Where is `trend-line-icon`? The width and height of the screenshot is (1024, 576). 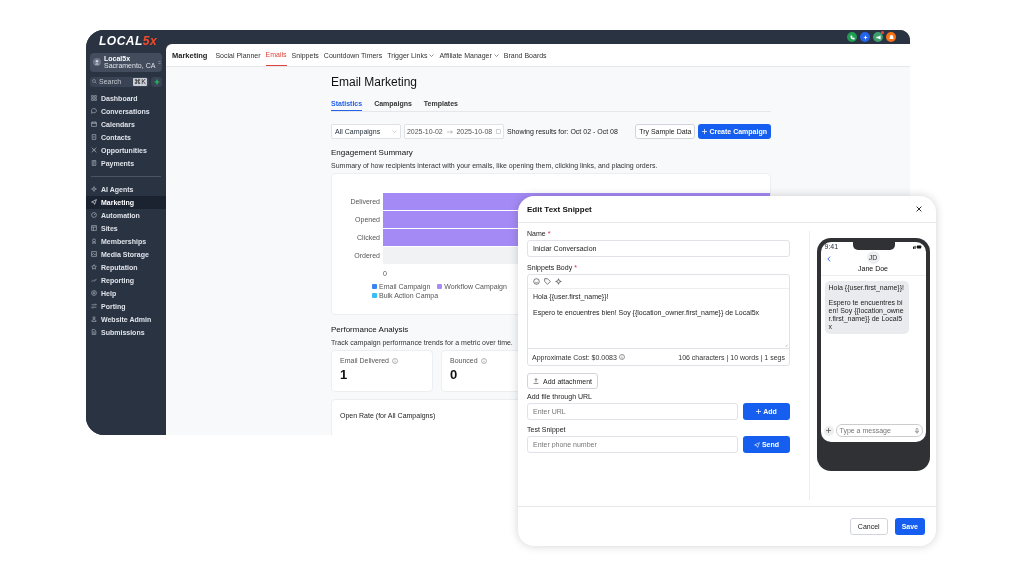
trend-line-icon is located at coordinates (94, 280).